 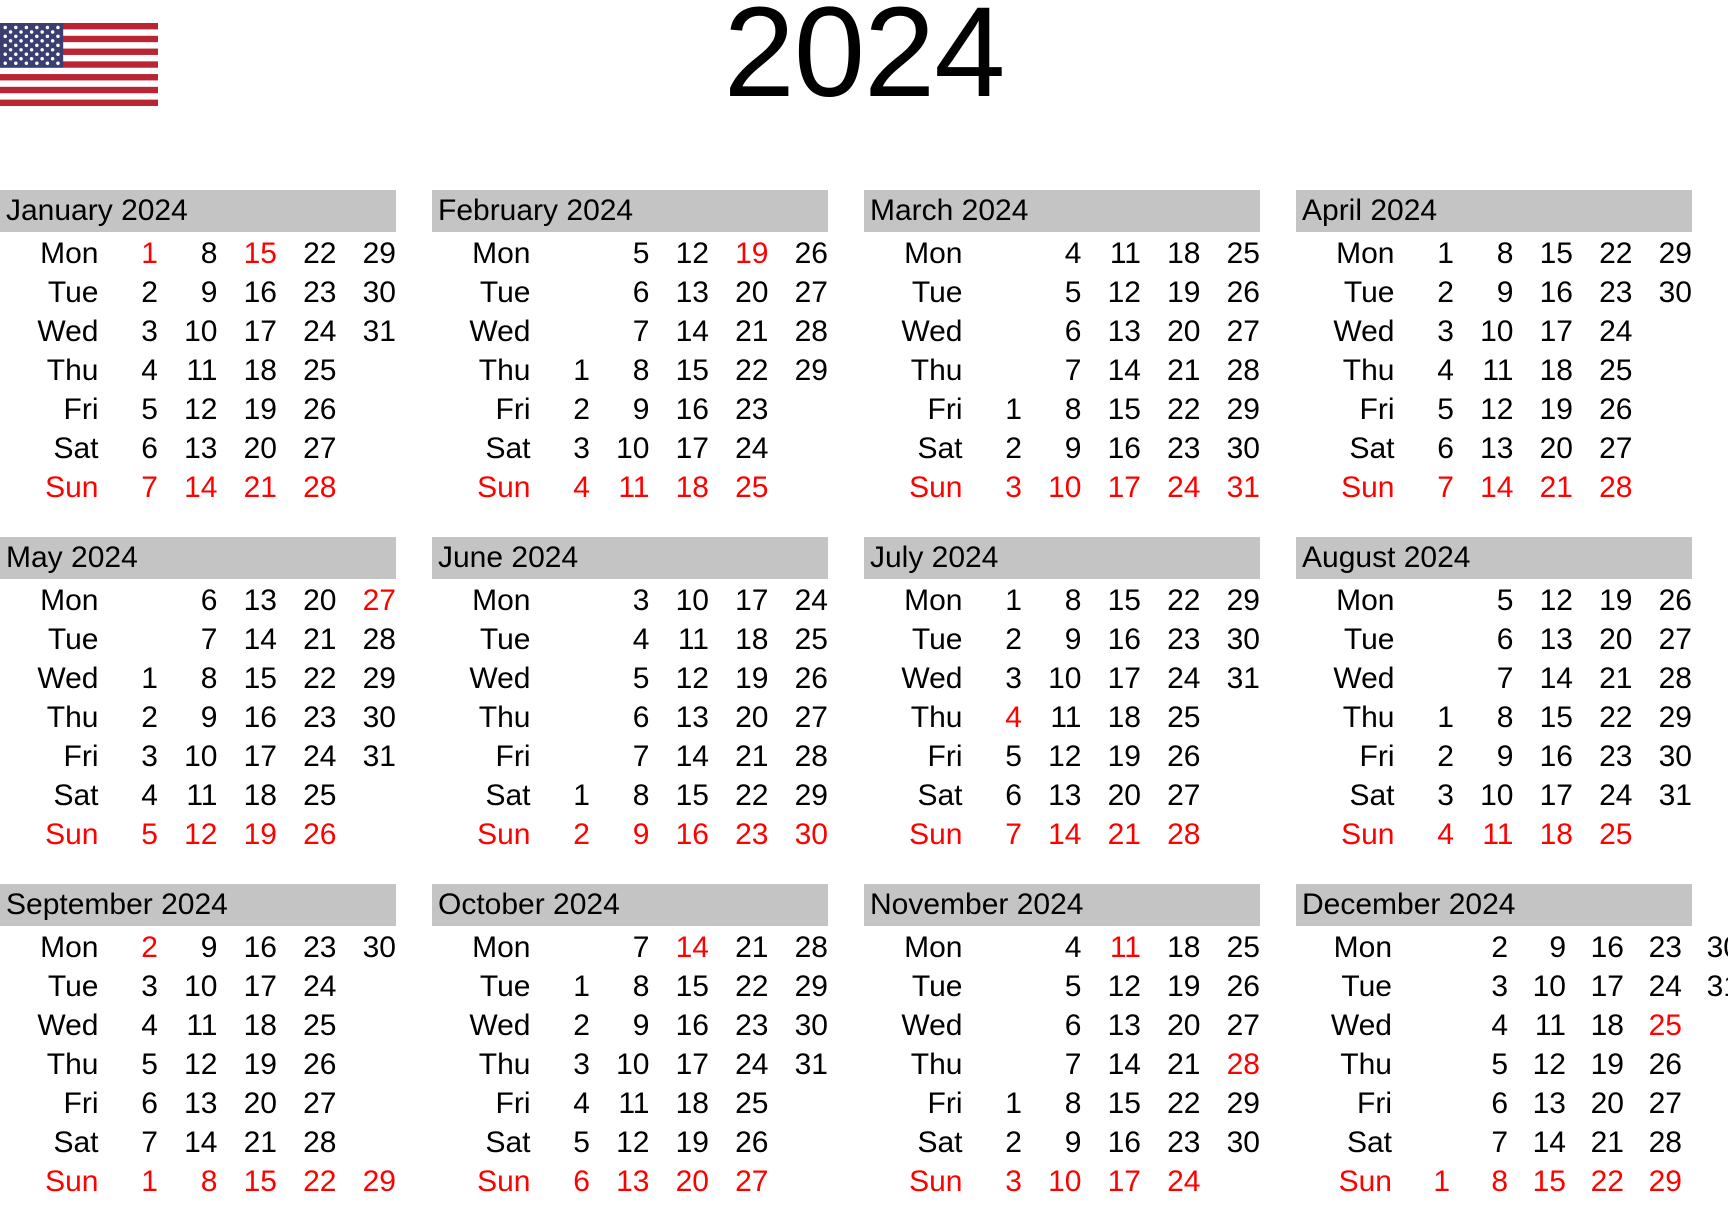 What do you see at coordinates (1170, 717) in the screenshot?
I see `day-cell: 25` at bounding box center [1170, 717].